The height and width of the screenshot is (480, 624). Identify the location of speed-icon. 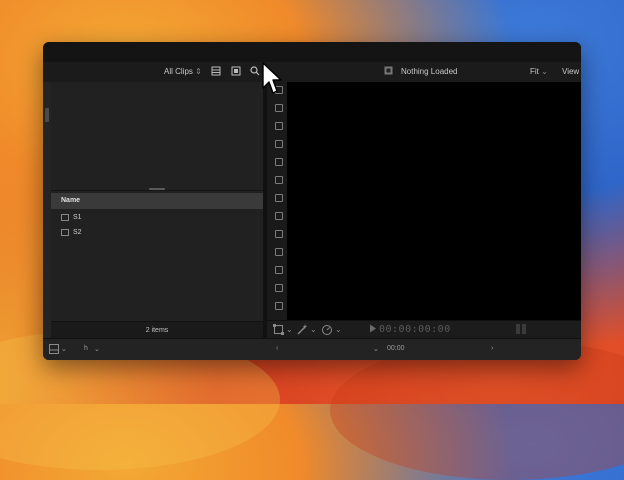
(327, 330).